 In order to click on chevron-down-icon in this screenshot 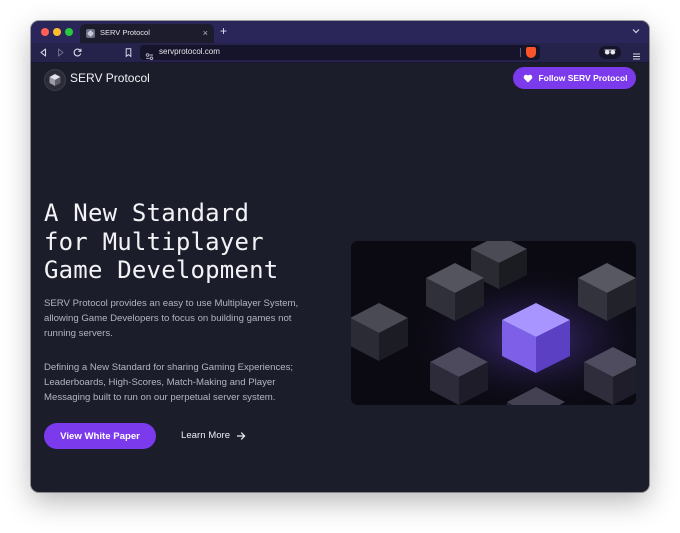, I will do `click(636, 31)`.